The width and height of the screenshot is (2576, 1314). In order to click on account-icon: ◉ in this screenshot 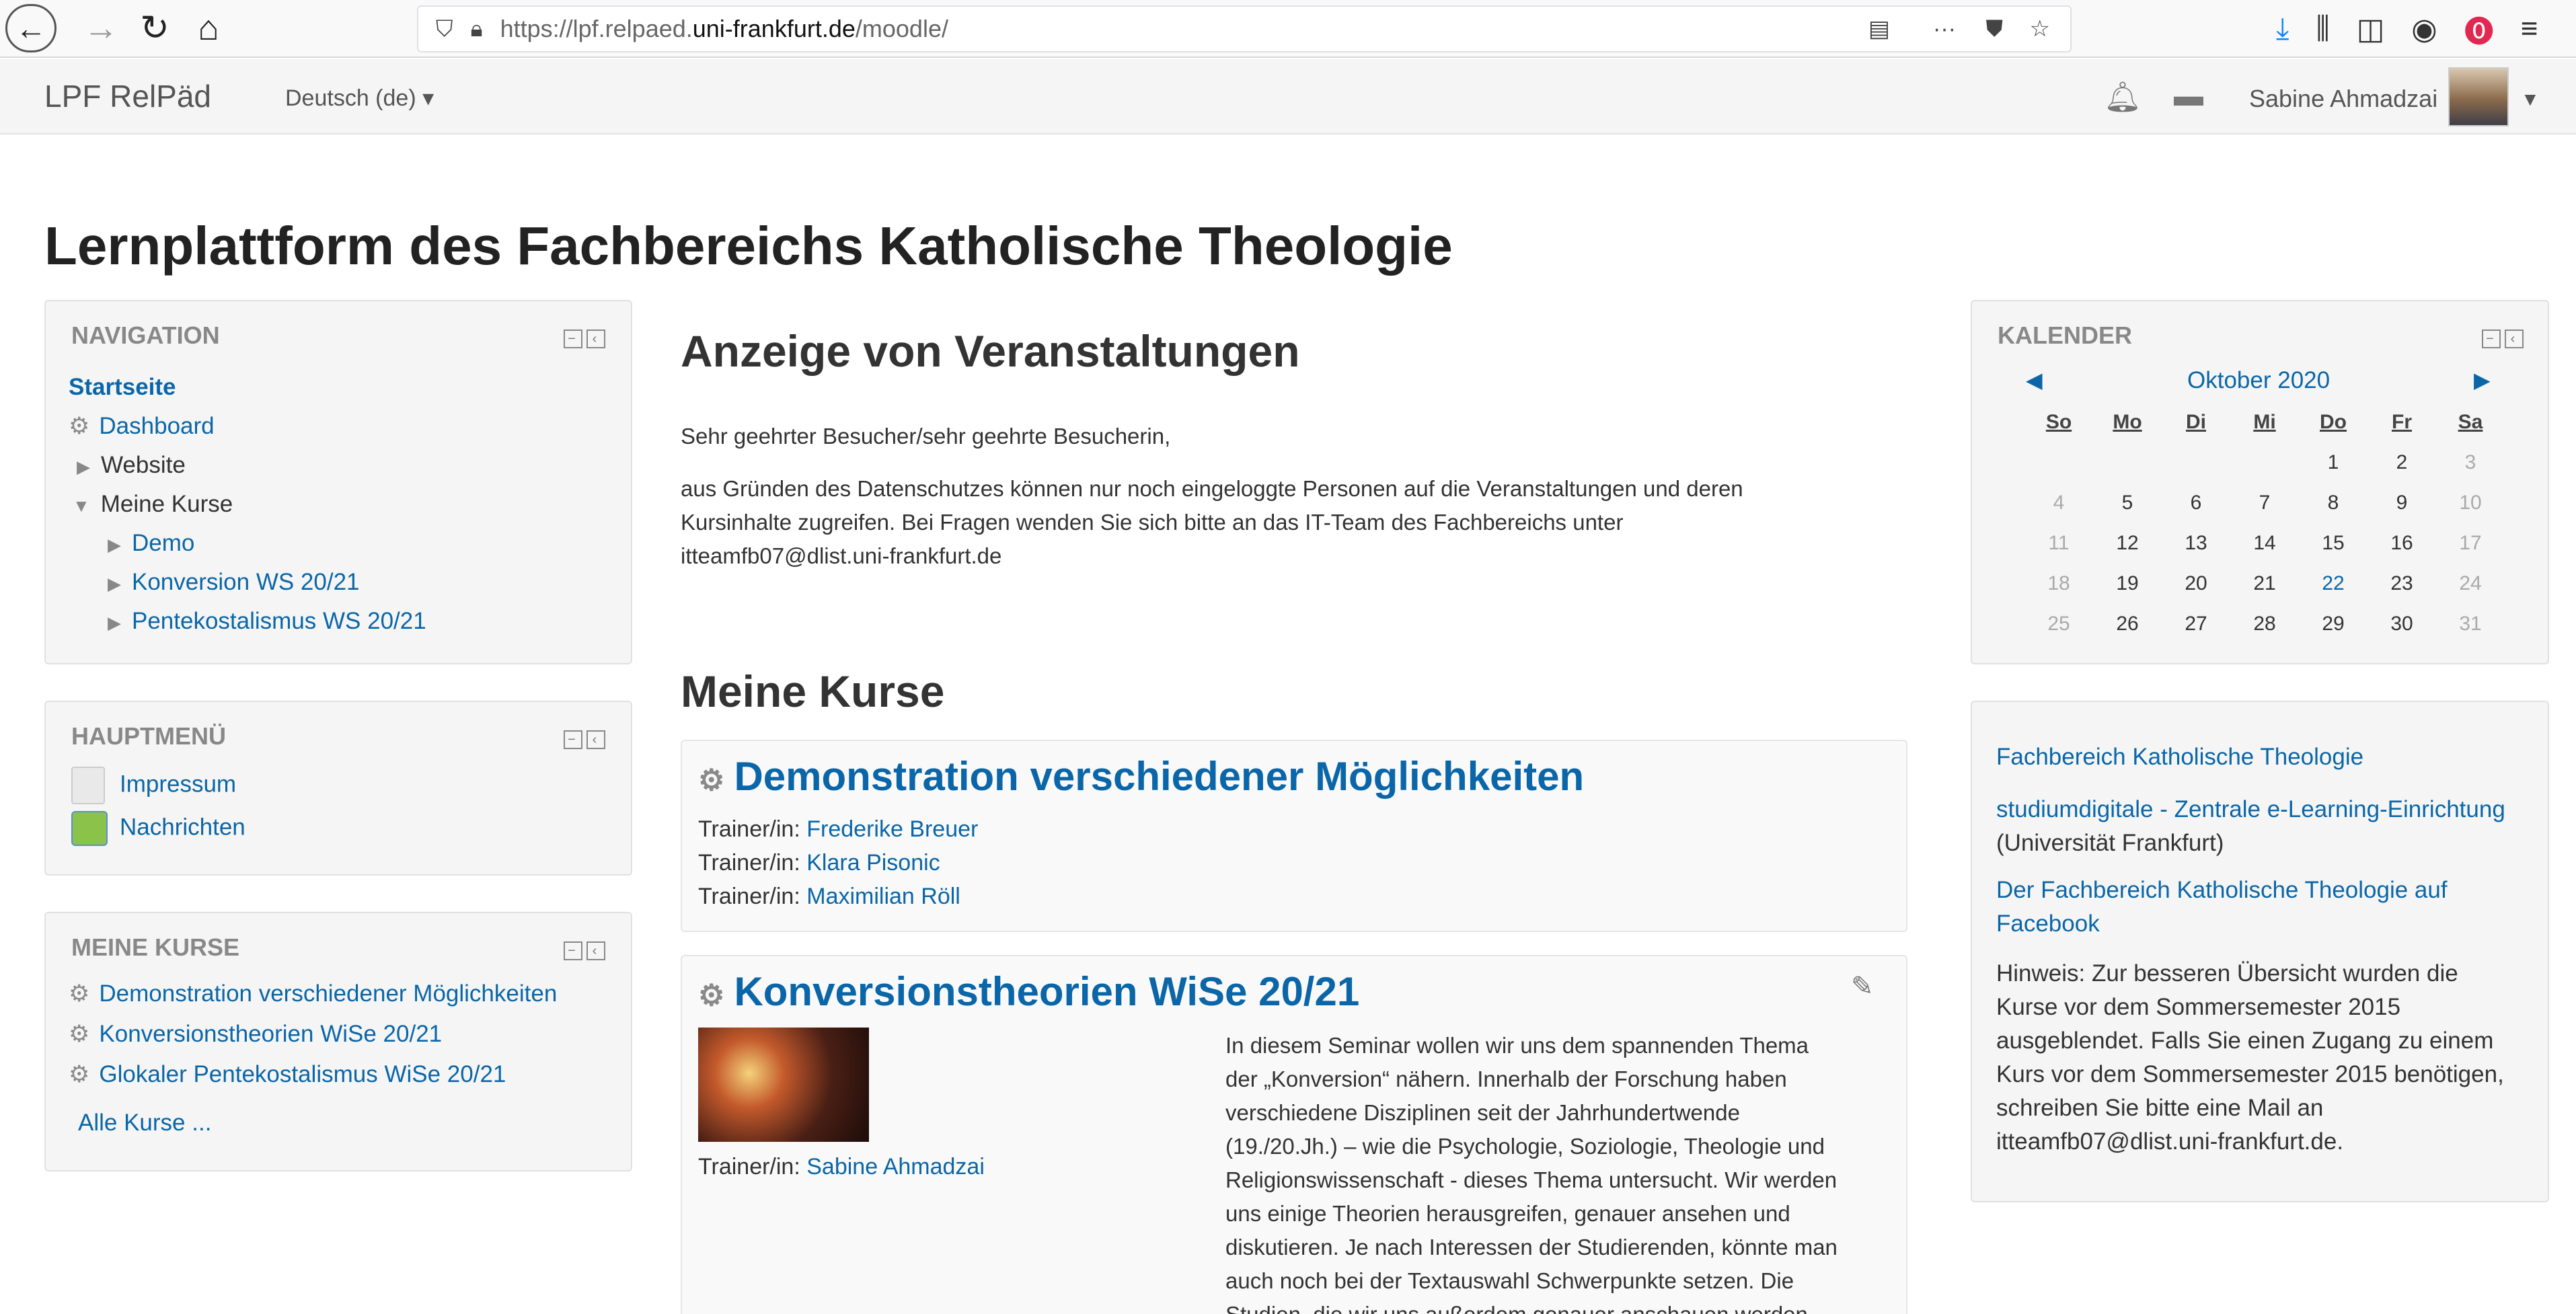, I will do `click(2424, 29)`.